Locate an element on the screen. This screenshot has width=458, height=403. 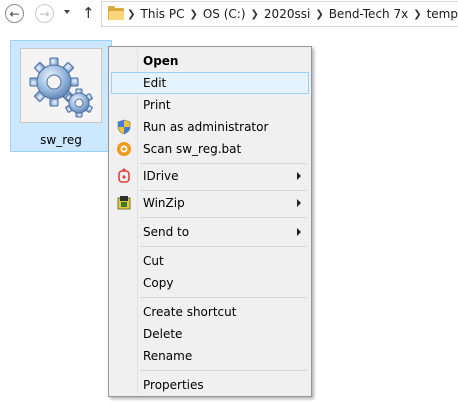
menu-item-label: Scan sw_reg.bat is located at coordinates (192, 149).